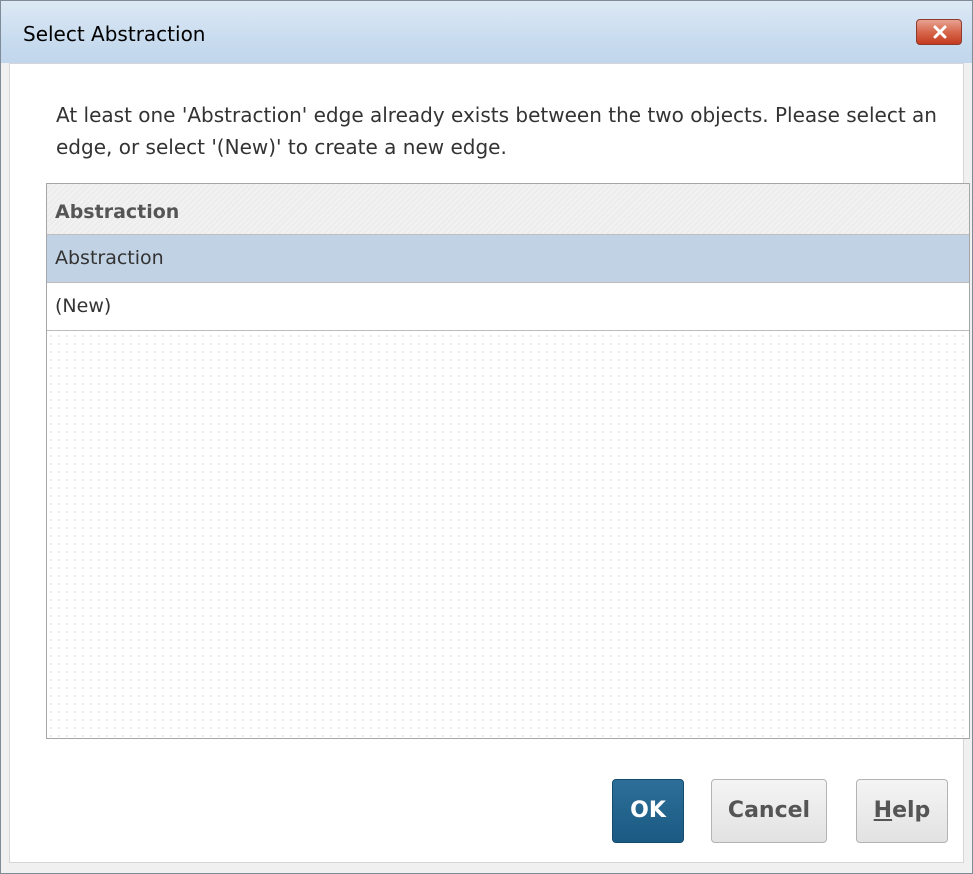  Describe the element at coordinates (486, 32) in the screenshot. I see `title-bar: Select Abstraction` at that location.